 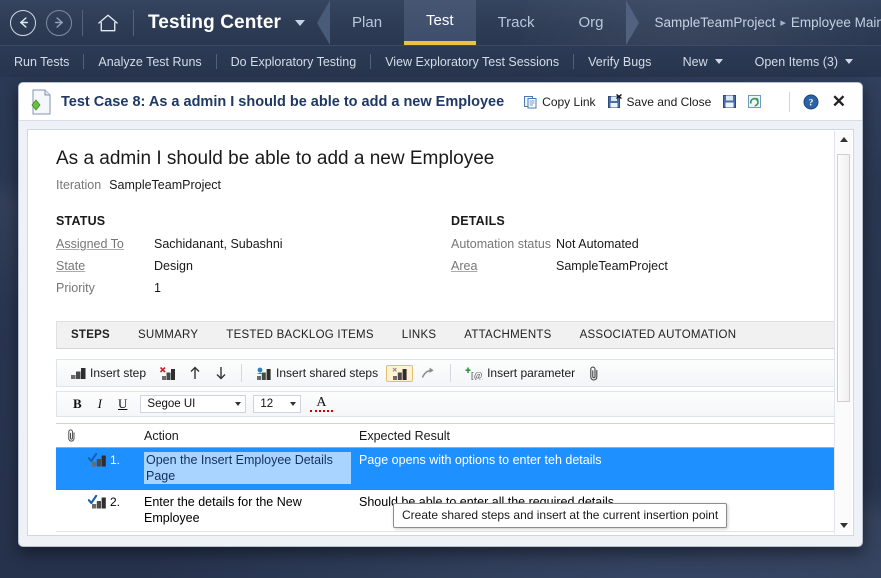 I want to click on hub-nav: Plan Test Track Org, so click(x=478, y=22).